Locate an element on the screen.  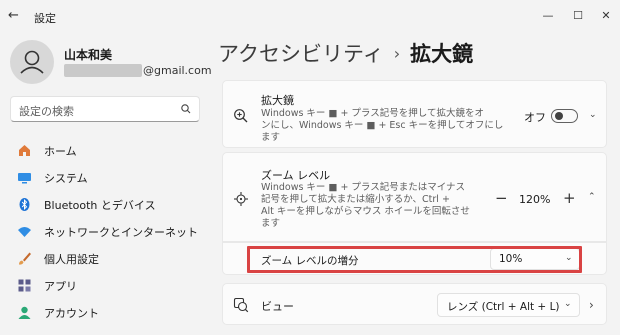
description-line: Windows キー ■ + プラス記号またはマイナス is located at coordinates (363, 187).